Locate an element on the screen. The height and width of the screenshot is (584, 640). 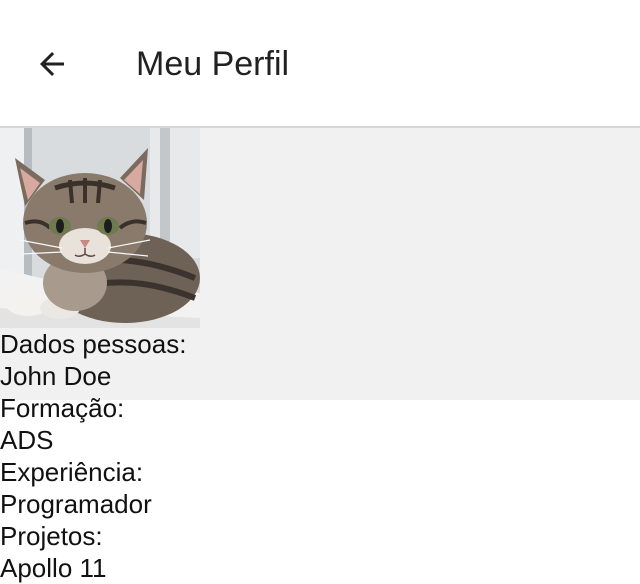
arrow-left-icon is located at coordinates (52, 64).